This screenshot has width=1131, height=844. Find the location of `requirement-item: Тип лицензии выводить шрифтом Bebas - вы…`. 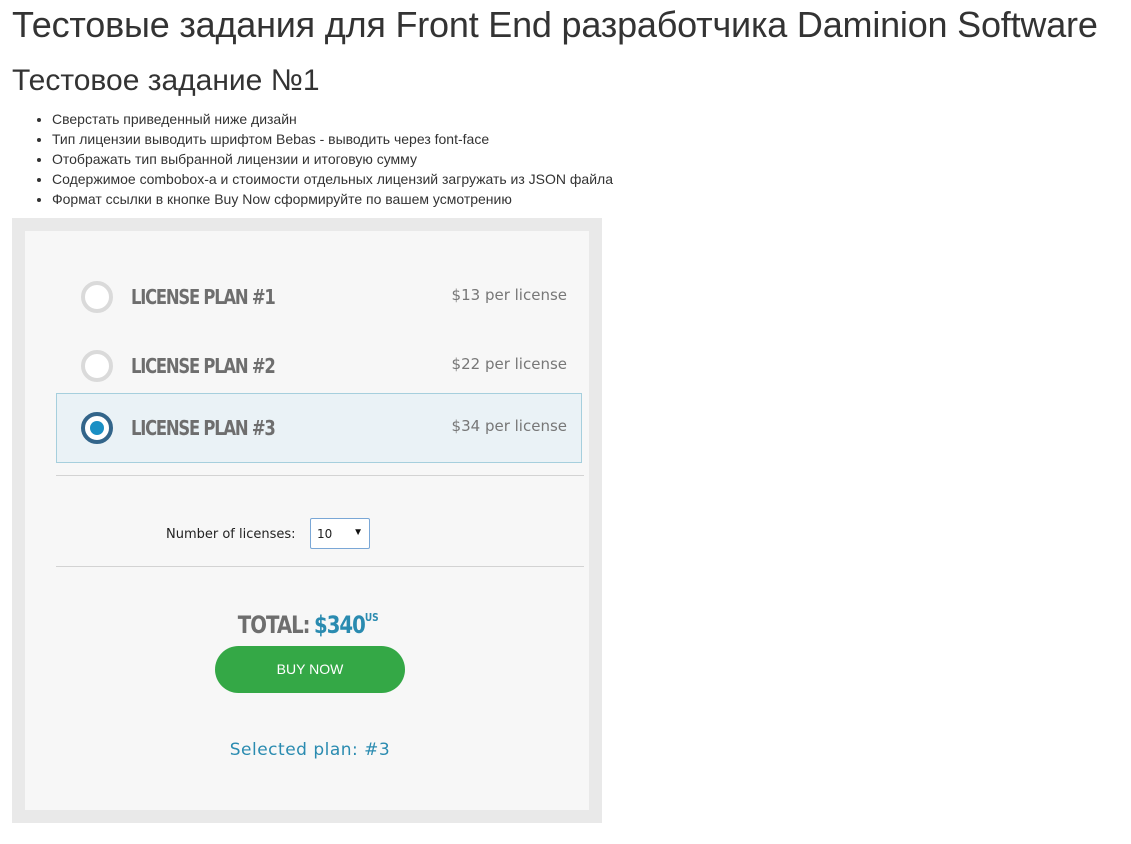

requirement-item: Тип лицензии выводить шрифтом Bebas - вы… is located at coordinates (332, 139).